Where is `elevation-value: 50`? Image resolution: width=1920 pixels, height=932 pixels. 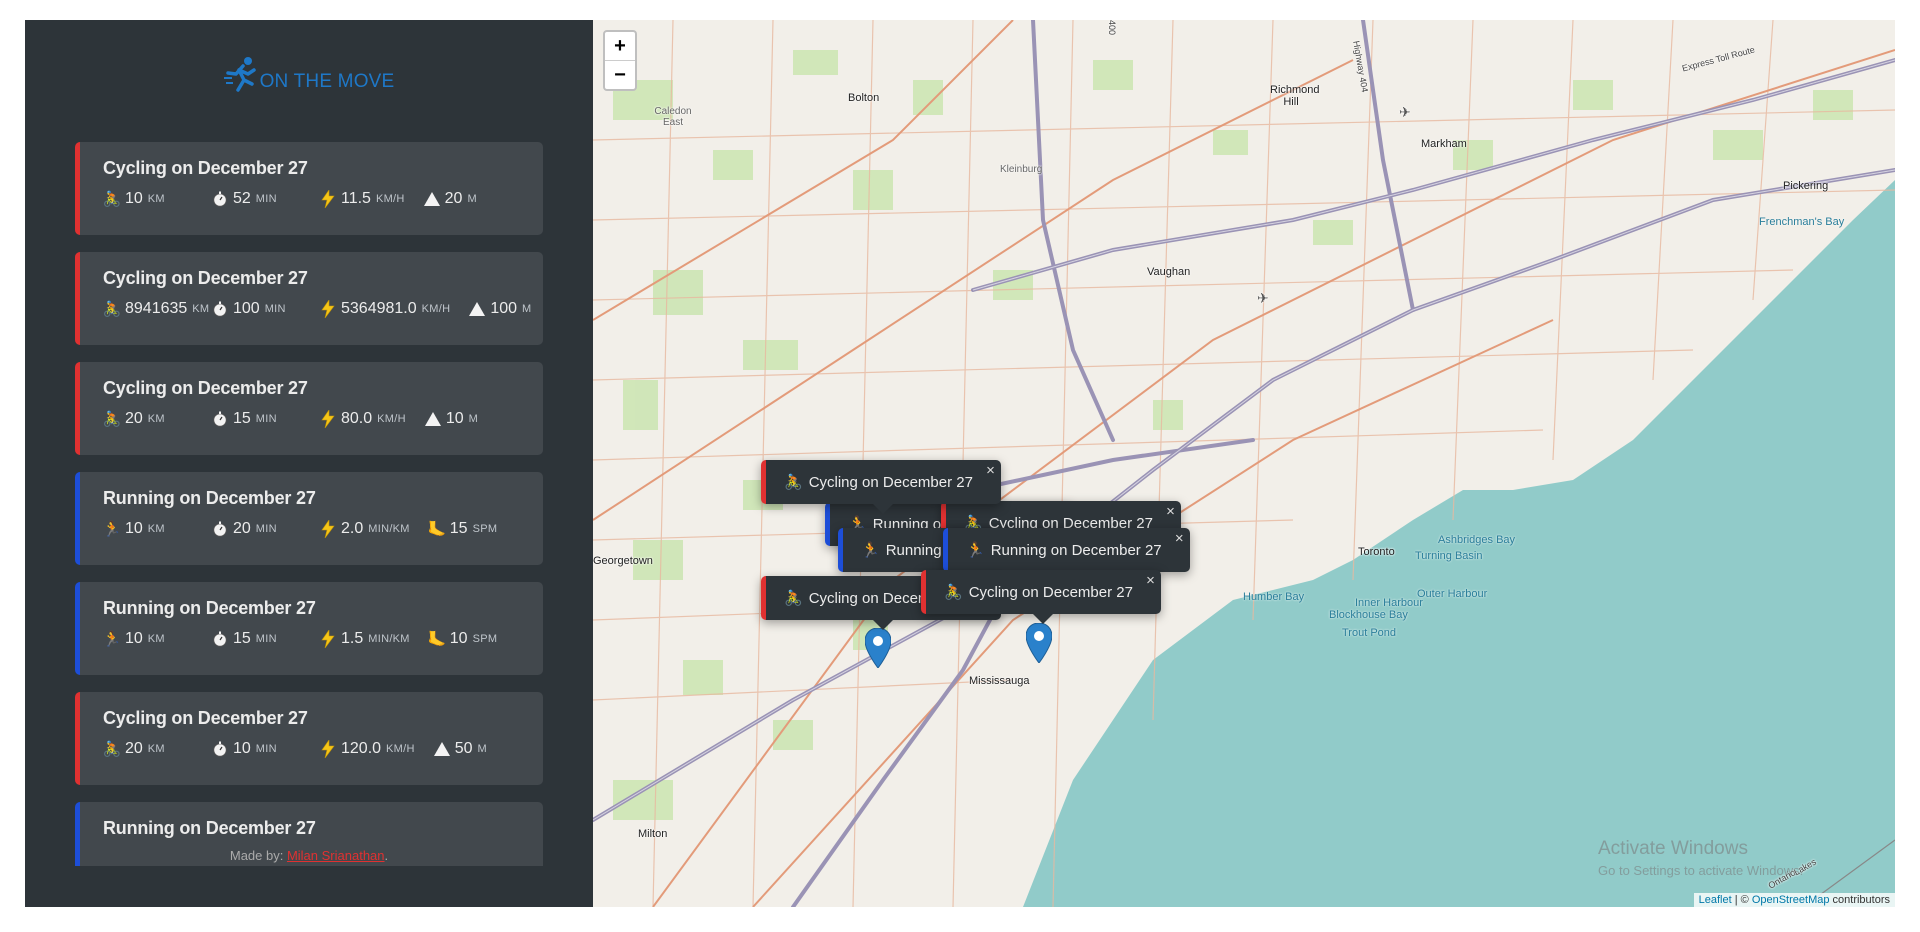 elevation-value: 50 is located at coordinates (463, 748).